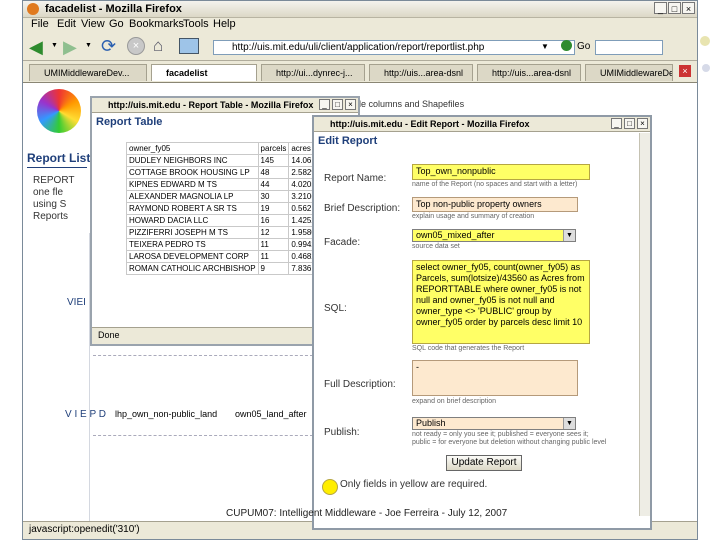  What do you see at coordinates (342, 432) in the screenshot?
I see `publish-label: Publish:` at bounding box center [342, 432].